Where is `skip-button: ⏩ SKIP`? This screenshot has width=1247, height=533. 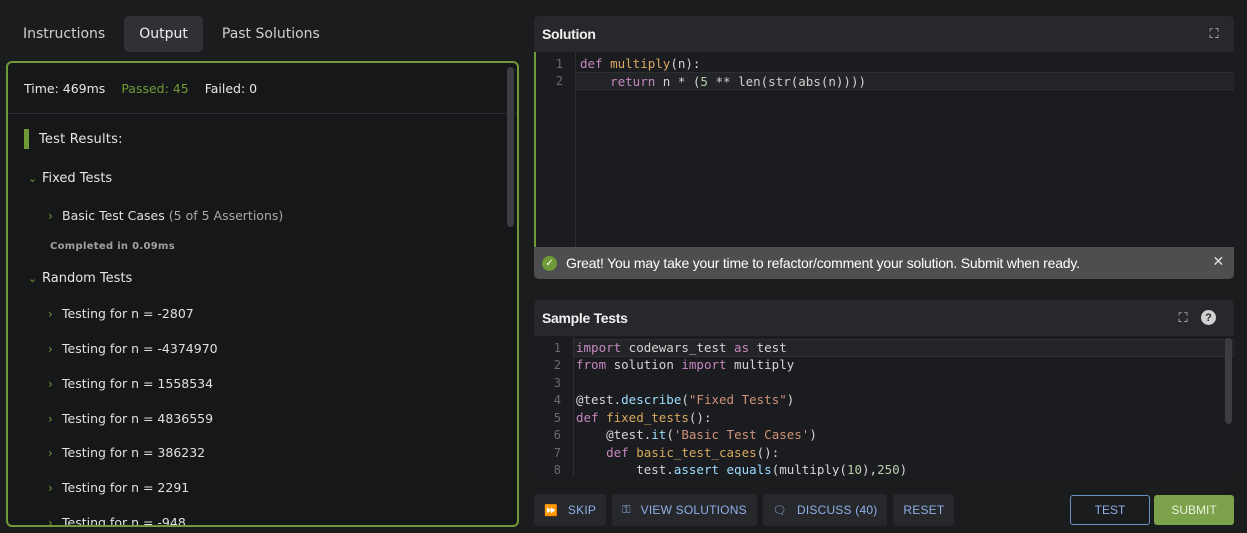 skip-button: ⏩ SKIP is located at coordinates (570, 510).